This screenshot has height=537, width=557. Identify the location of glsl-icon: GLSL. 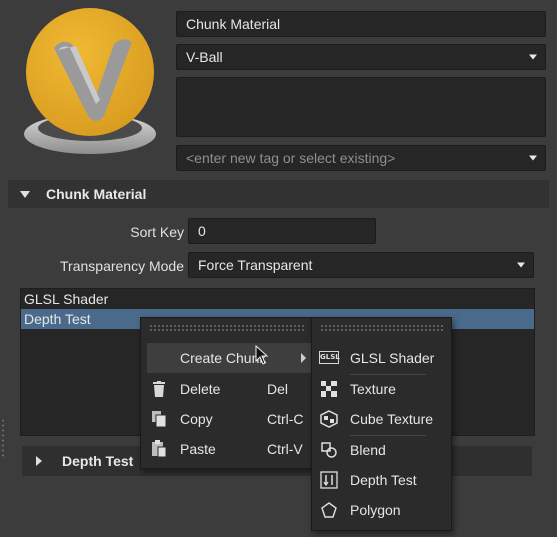
(329, 357).